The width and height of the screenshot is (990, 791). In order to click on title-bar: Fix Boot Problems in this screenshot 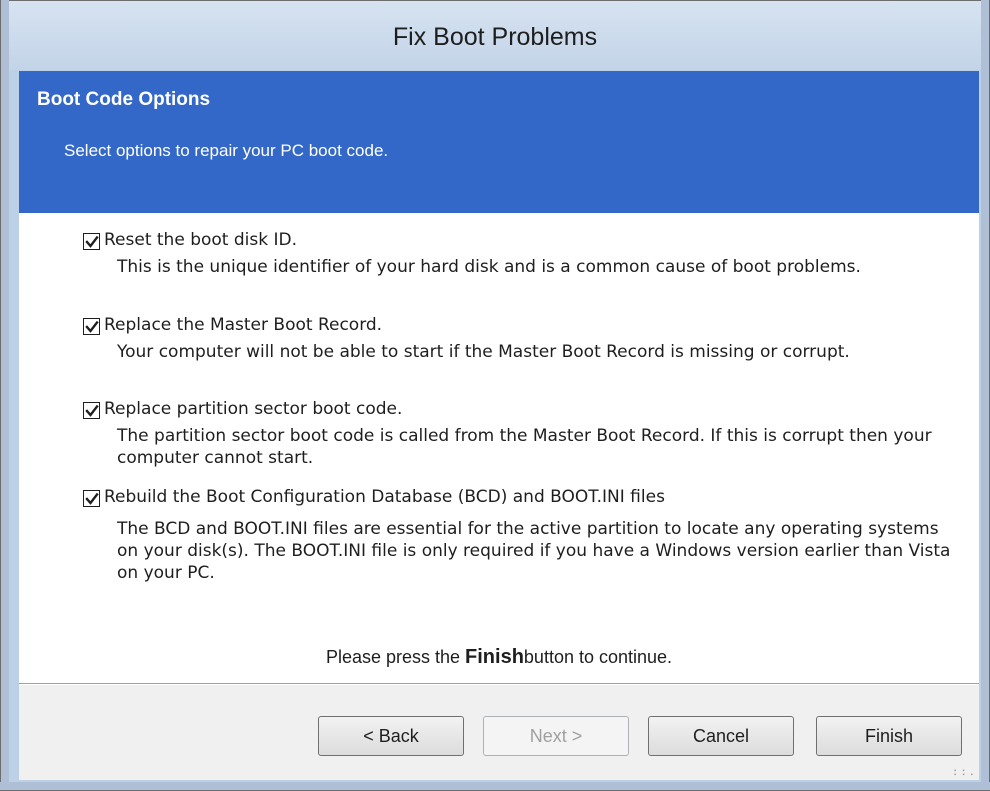, I will do `click(495, 35)`.